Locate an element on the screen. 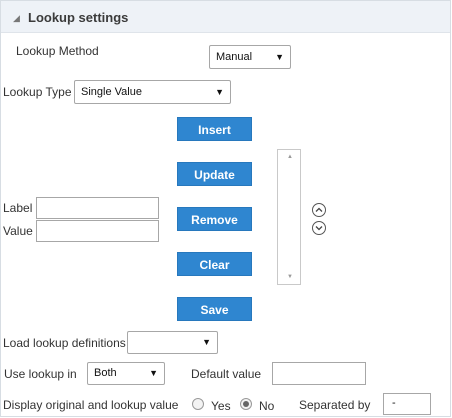 The height and width of the screenshot is (418, 452). value-input is located at coordinates (97, 231).